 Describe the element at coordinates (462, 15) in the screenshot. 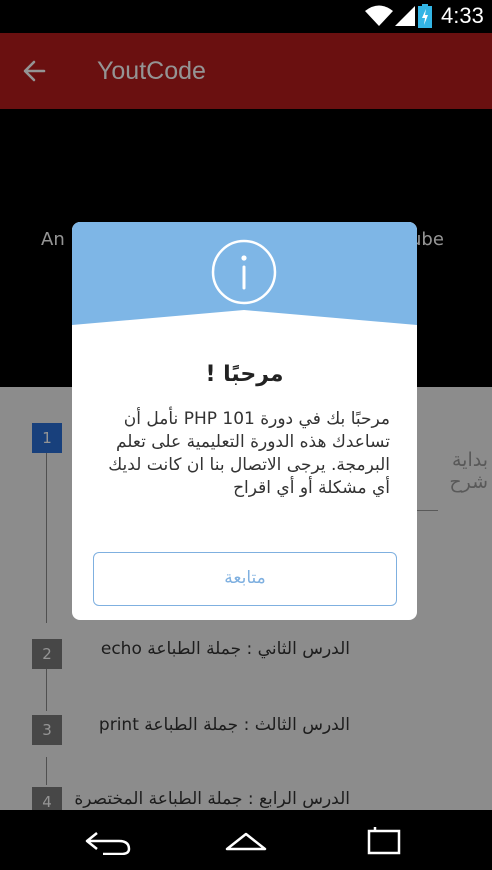

I see `status-time: 4:33` at that location.